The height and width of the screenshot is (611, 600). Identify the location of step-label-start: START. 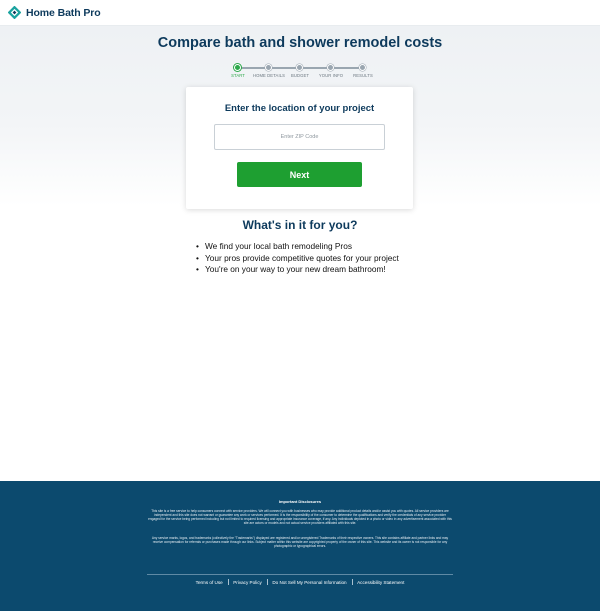
(238, 75).